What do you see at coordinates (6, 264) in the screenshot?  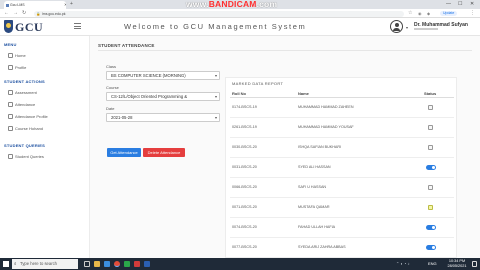 I see `windows-start-icon` at bounding box center [6, 264].